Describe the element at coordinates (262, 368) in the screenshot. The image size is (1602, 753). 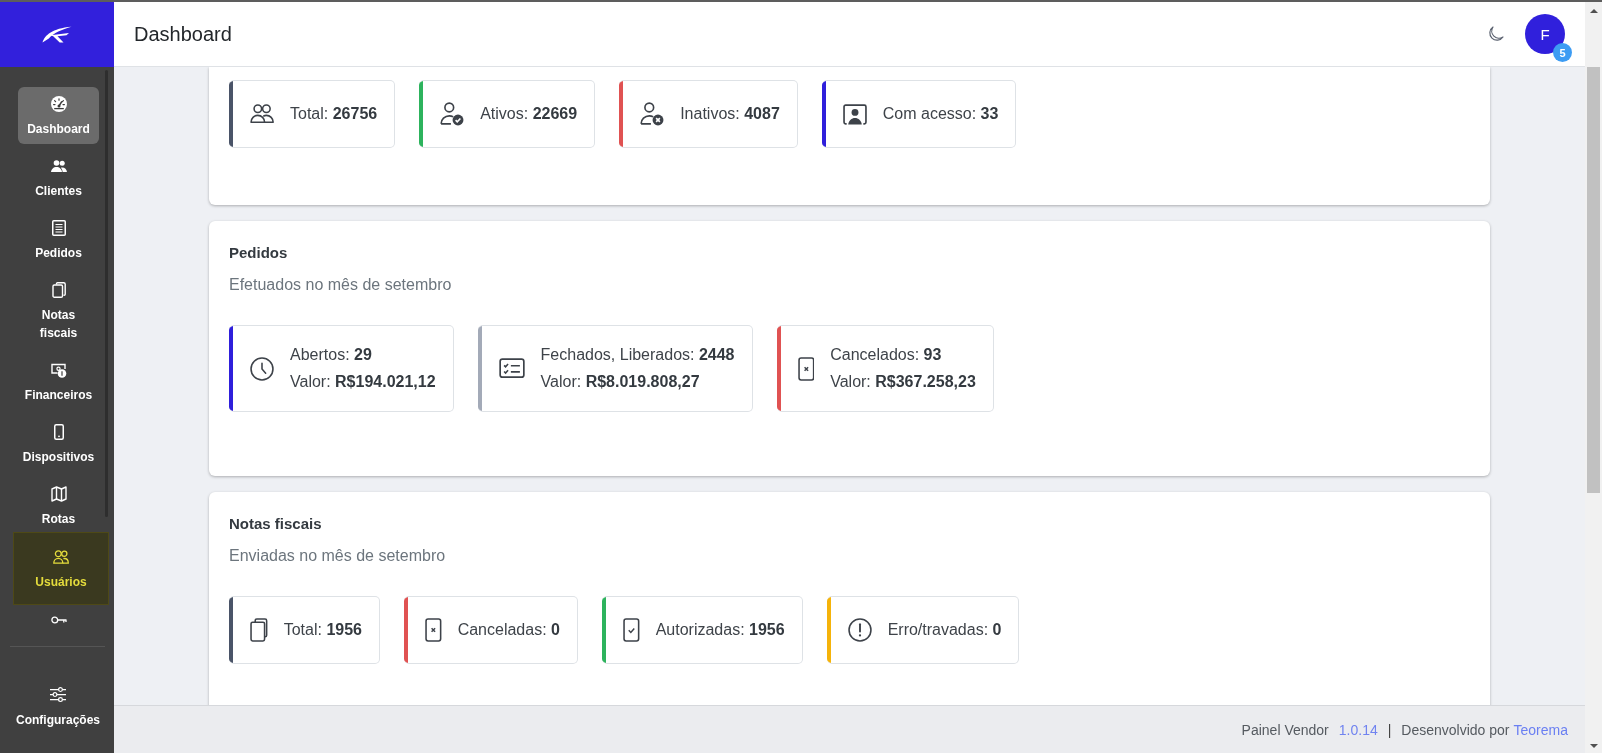
I see `clock-icon` at that location.